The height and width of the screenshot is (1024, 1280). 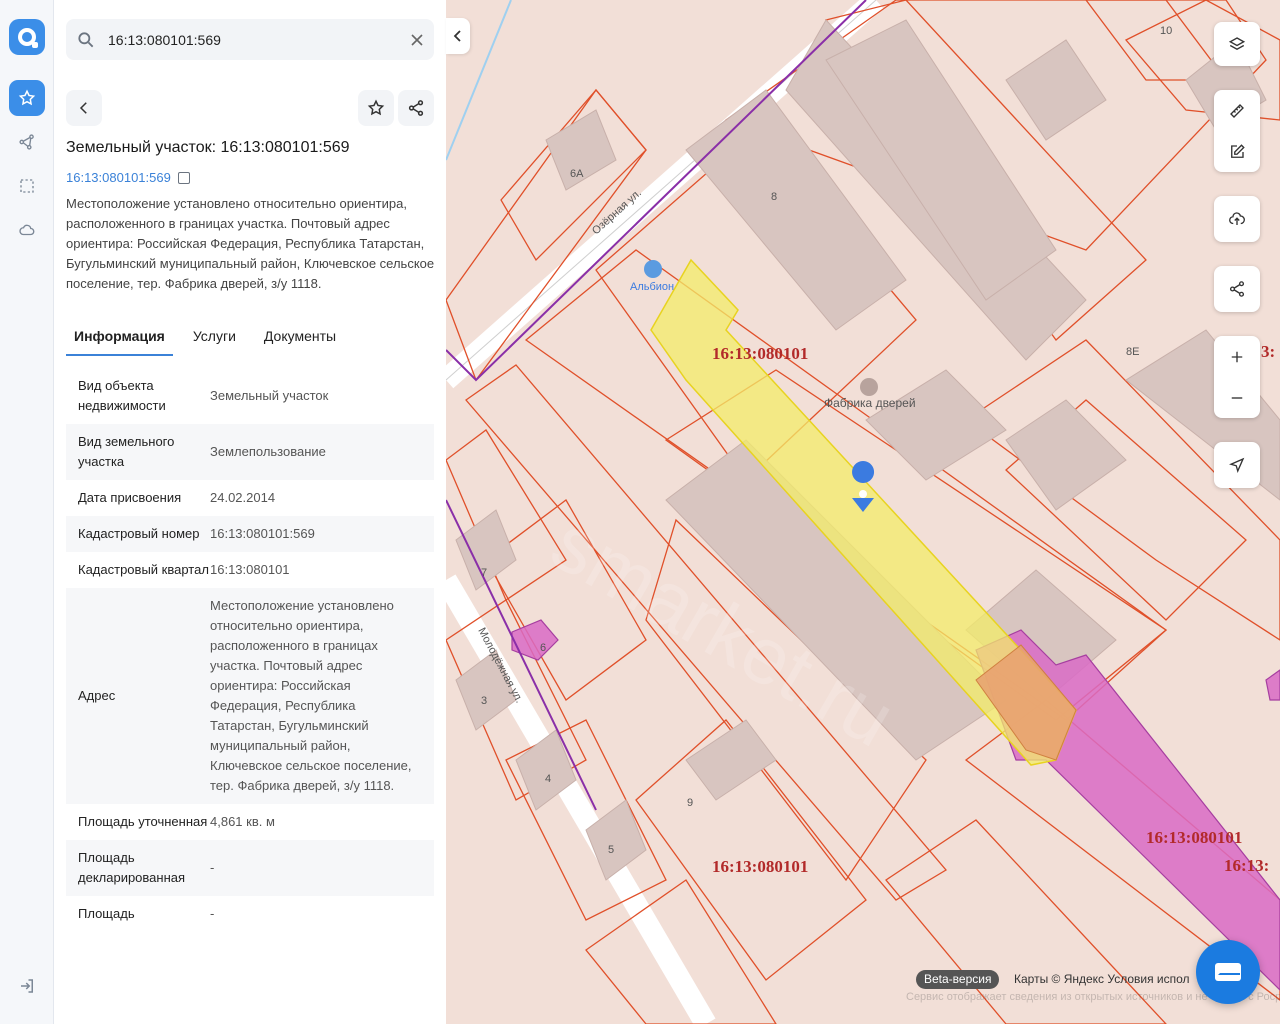 I want to click on info-row-parcel-type: Вид земельного участка Землепользование, so click(x=250, y=452).